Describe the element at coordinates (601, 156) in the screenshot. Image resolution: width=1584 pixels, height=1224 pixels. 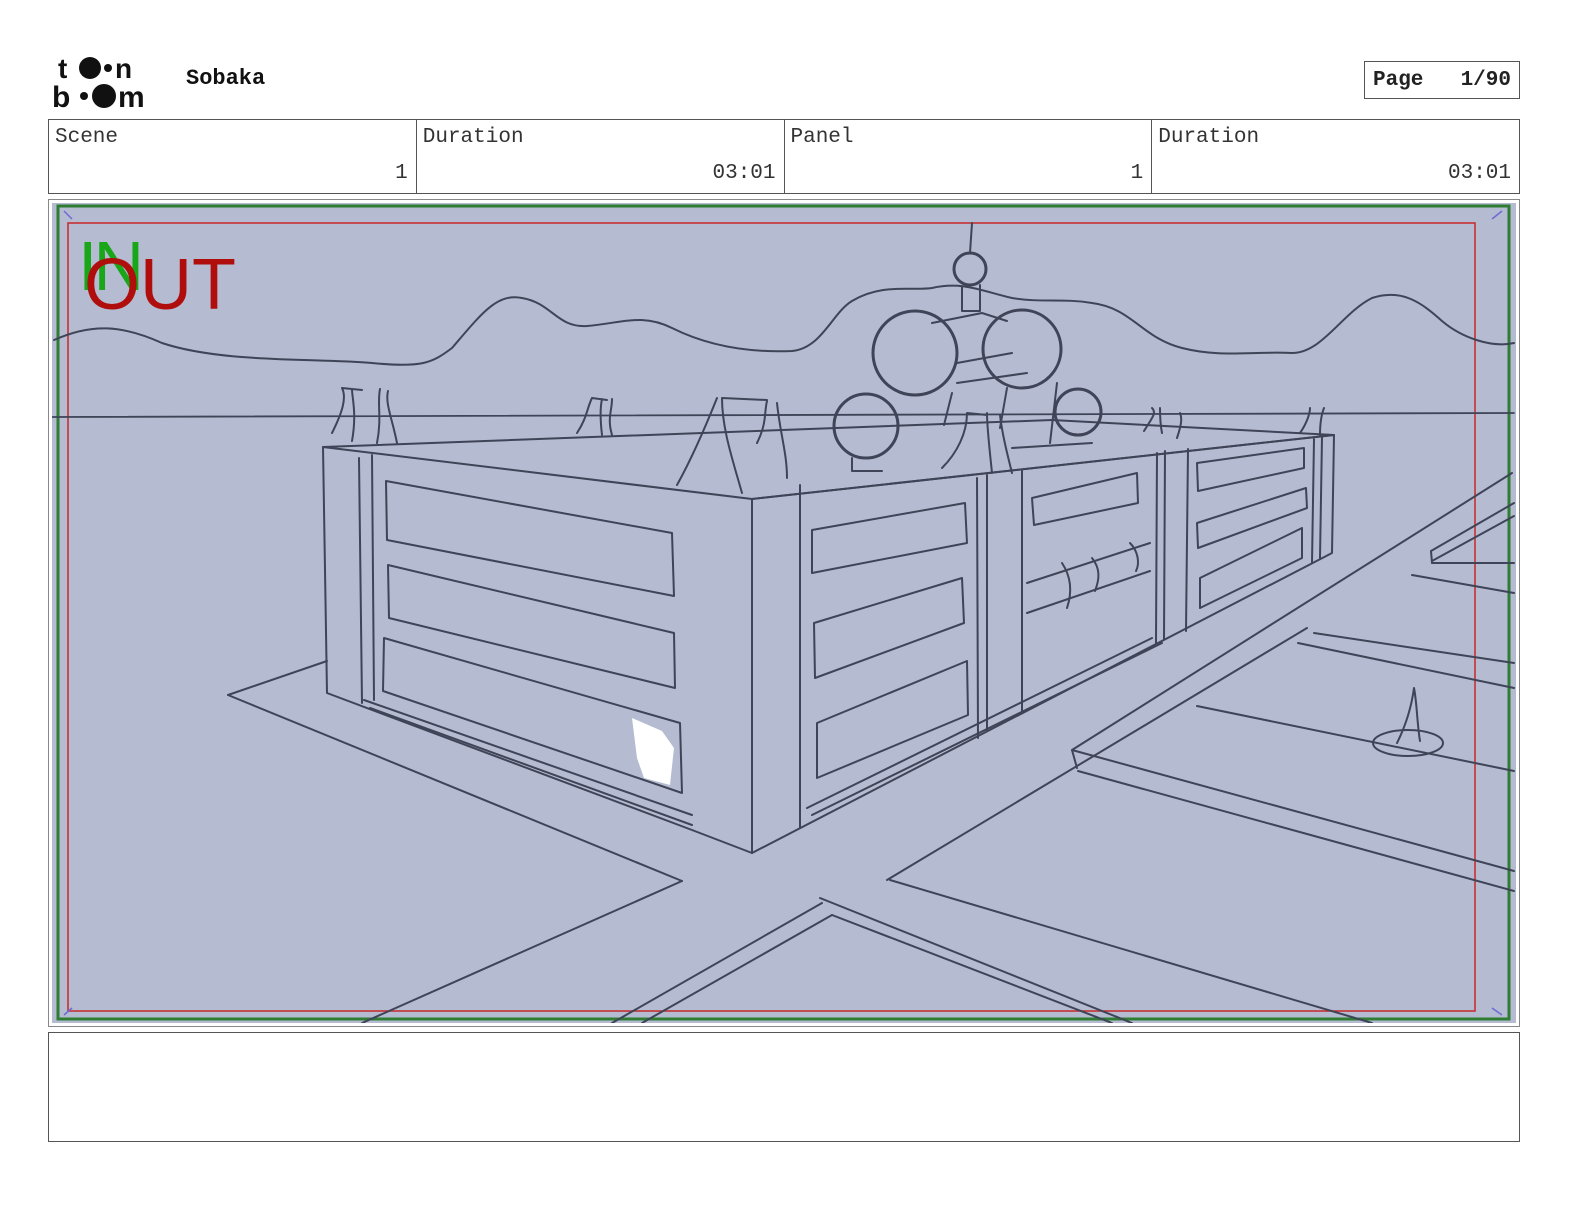
I see `scene-duration-cell: Duration 03:01` at that location.